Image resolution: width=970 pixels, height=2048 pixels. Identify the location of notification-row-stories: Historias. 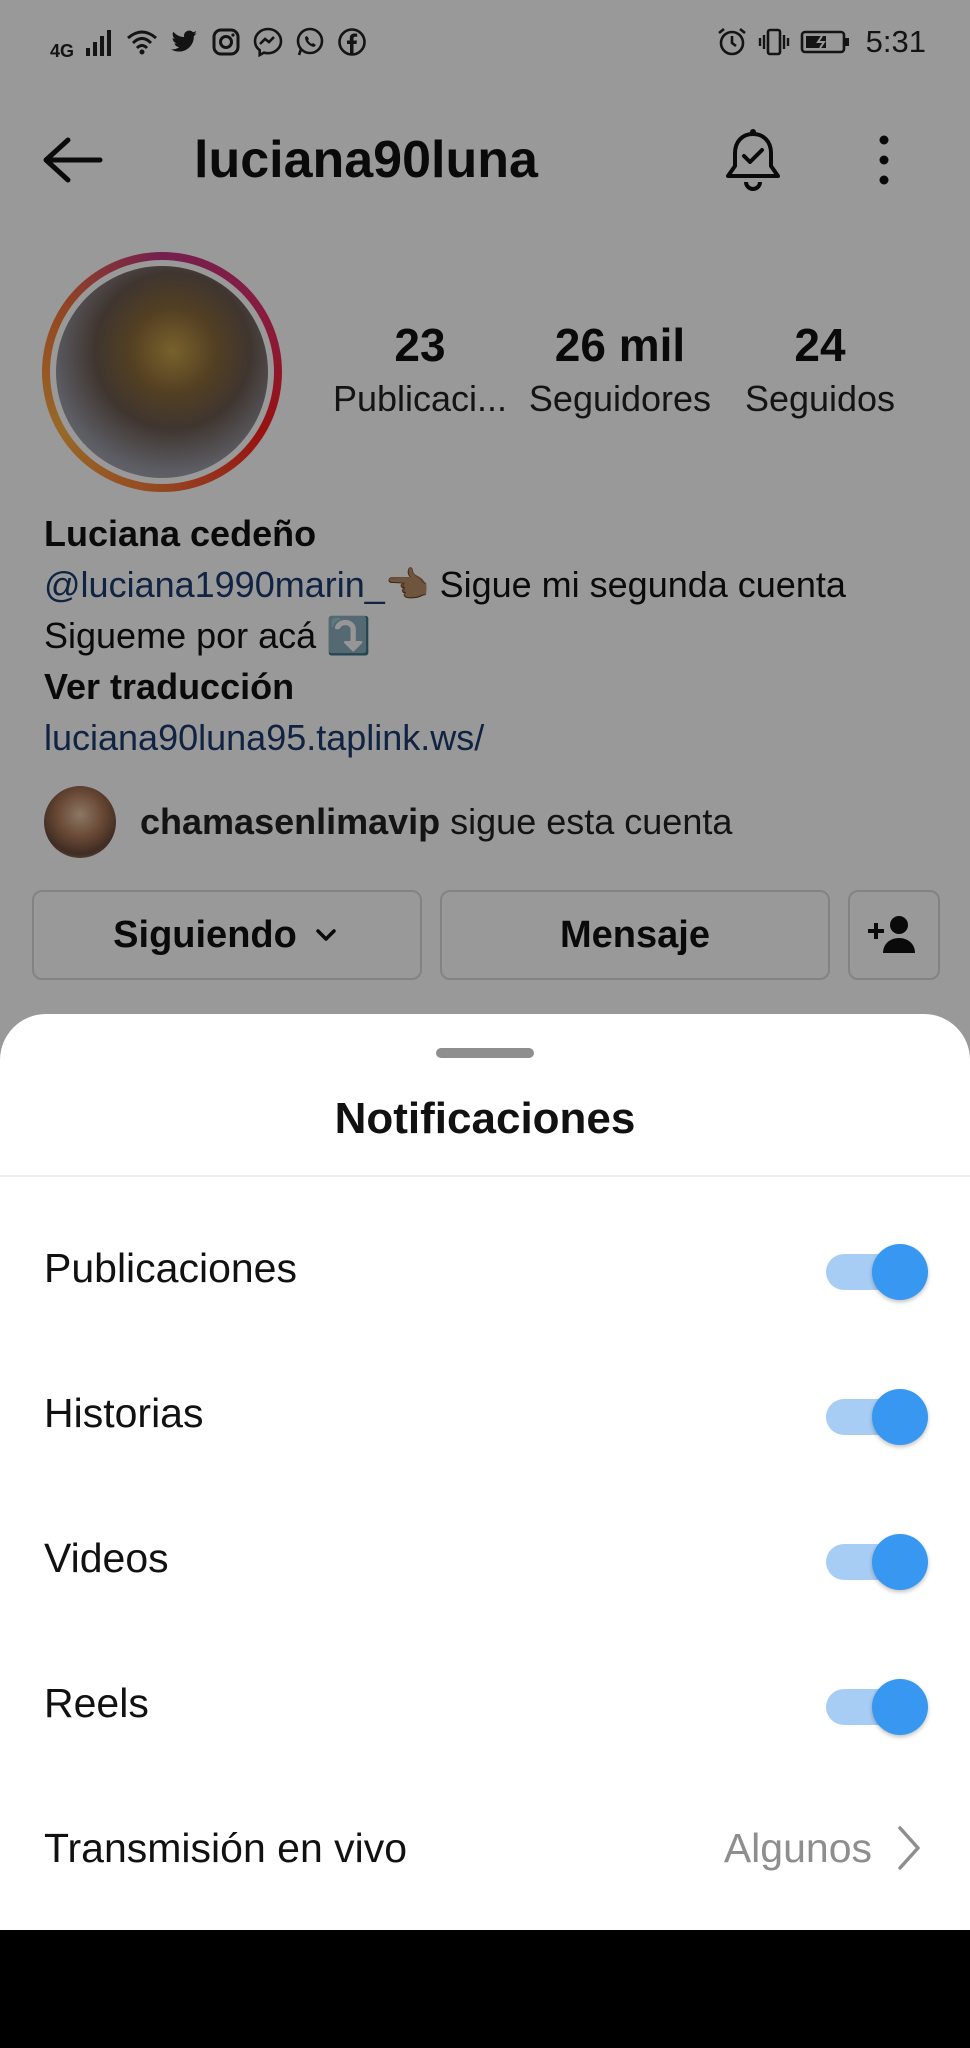
(485, 1413).